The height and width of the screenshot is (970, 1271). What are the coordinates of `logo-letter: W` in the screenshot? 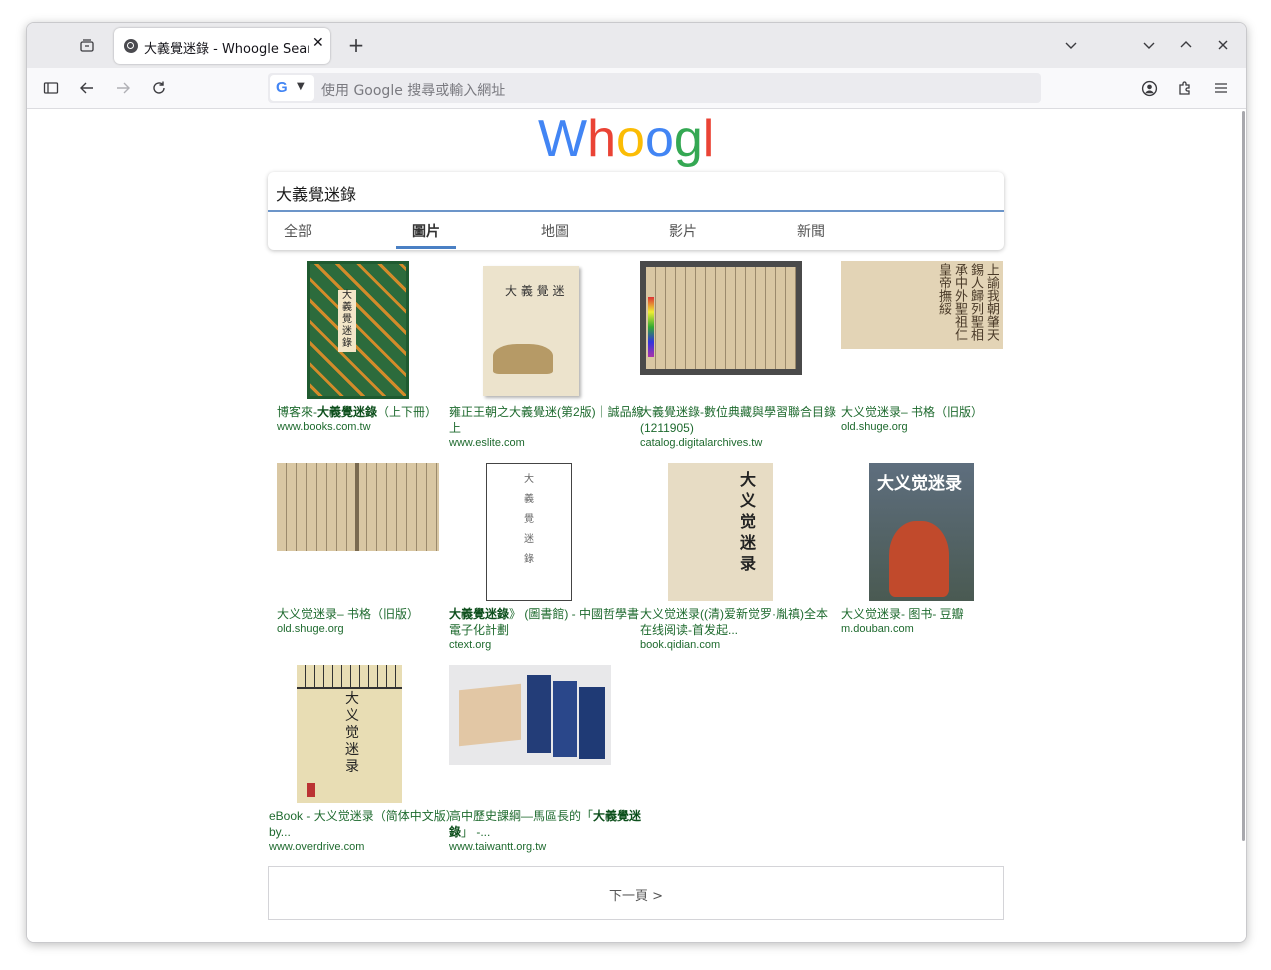 It's located at (563, 139).